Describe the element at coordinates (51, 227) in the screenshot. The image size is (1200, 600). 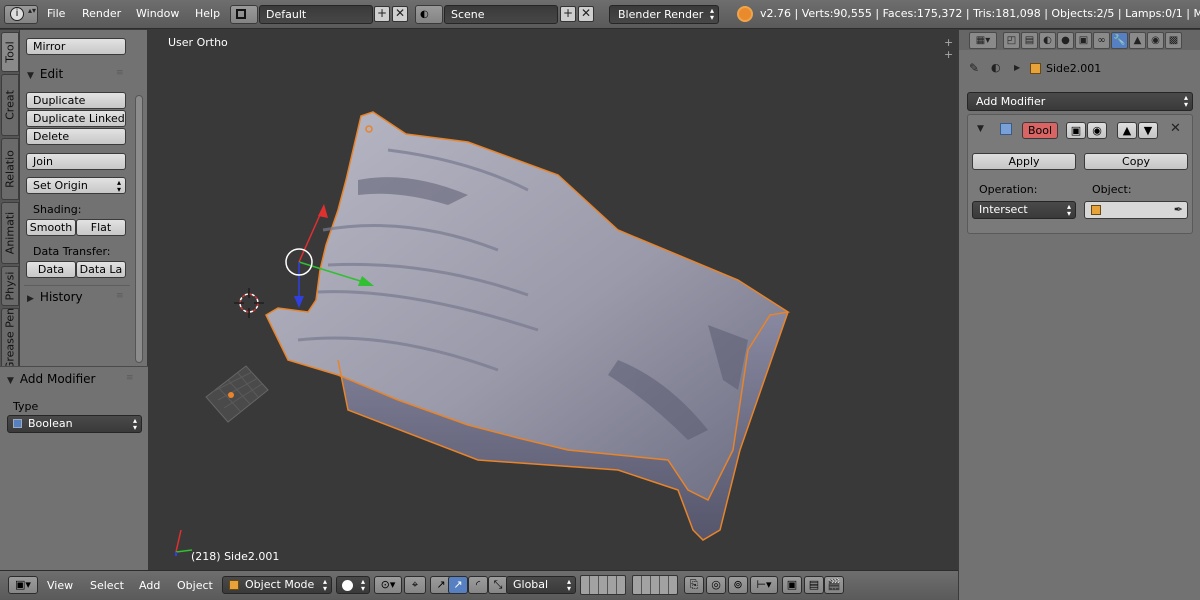
I see `smooth-button: Smooth` at that location.